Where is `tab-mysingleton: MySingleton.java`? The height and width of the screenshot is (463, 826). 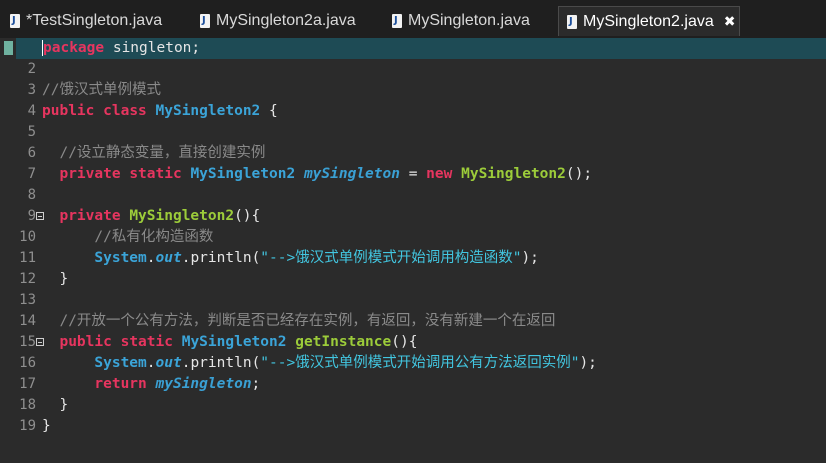 tab-mysingleton: MySingleton.java is located at coordinates (461, 21).